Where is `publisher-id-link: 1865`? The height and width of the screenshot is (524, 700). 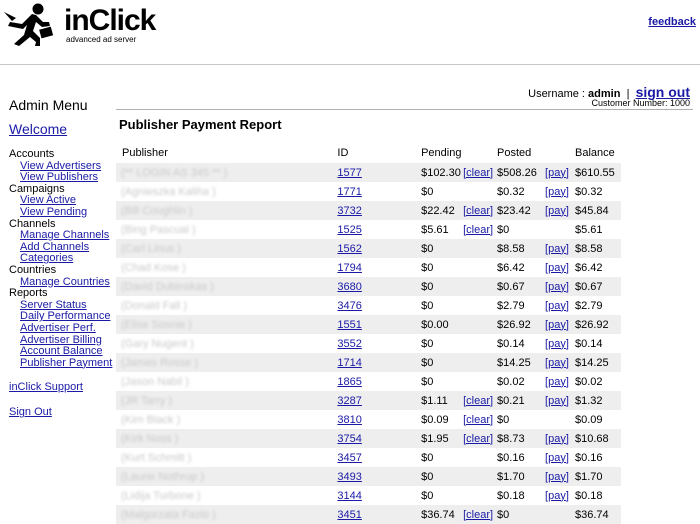
publisher-id-link: 1865 is located at coordinates (349, 382).